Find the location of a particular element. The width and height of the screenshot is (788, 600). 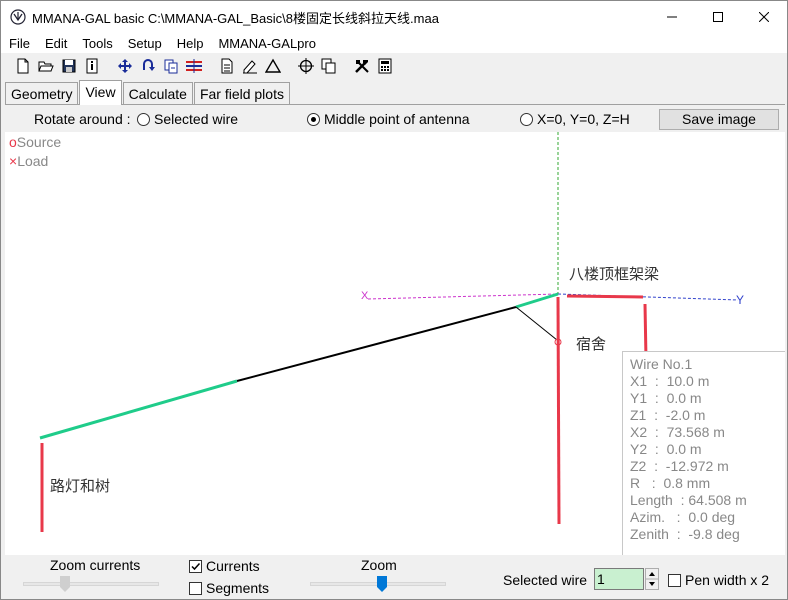

menu-file: File is located at coordinates (19, 43).